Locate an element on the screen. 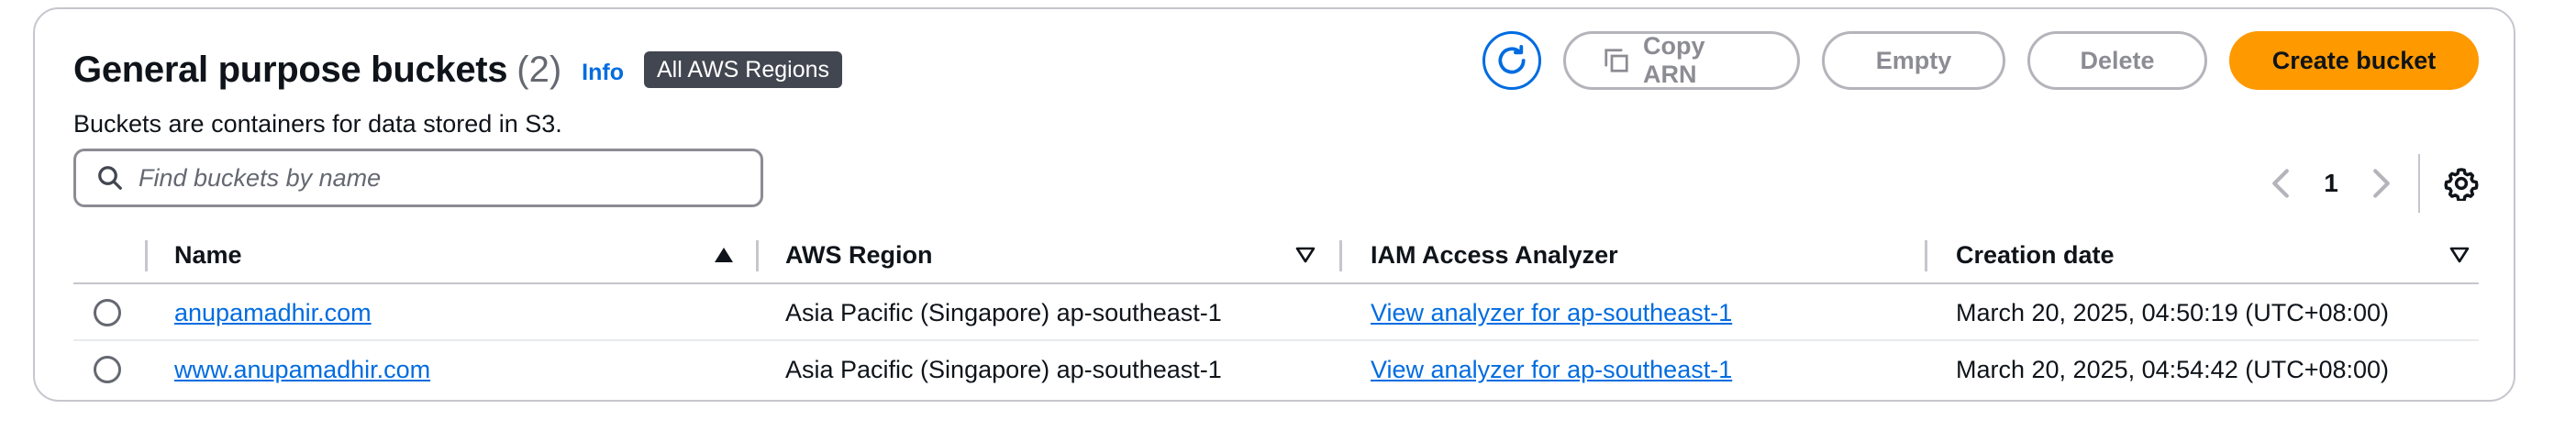 This screenshot has width=2576, height=431. info-link: Info is located at coordinates (603, 73).